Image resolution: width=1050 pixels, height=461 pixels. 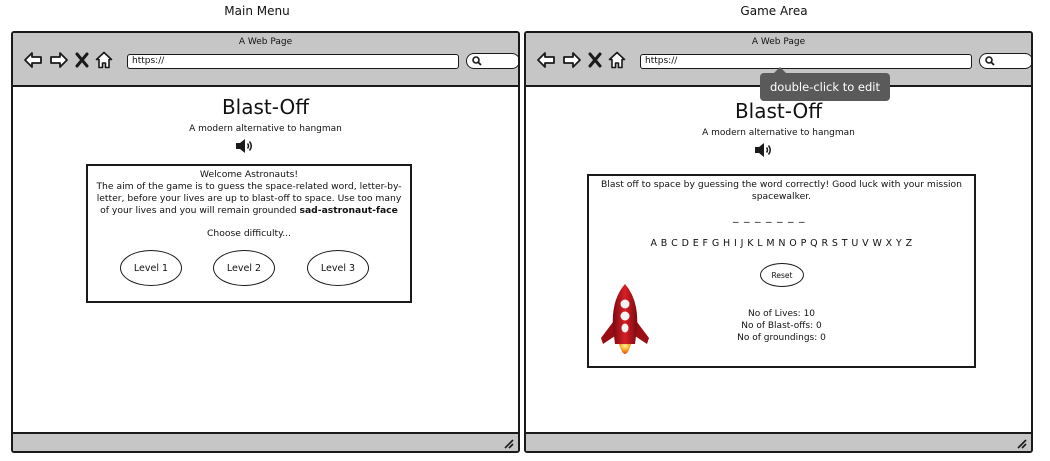 What do you see at coordinates (348, 210) in the screenshot?
I see `sad-astronaut-face-icon: sad-astronaut-face` at bounding box center [348, 210].